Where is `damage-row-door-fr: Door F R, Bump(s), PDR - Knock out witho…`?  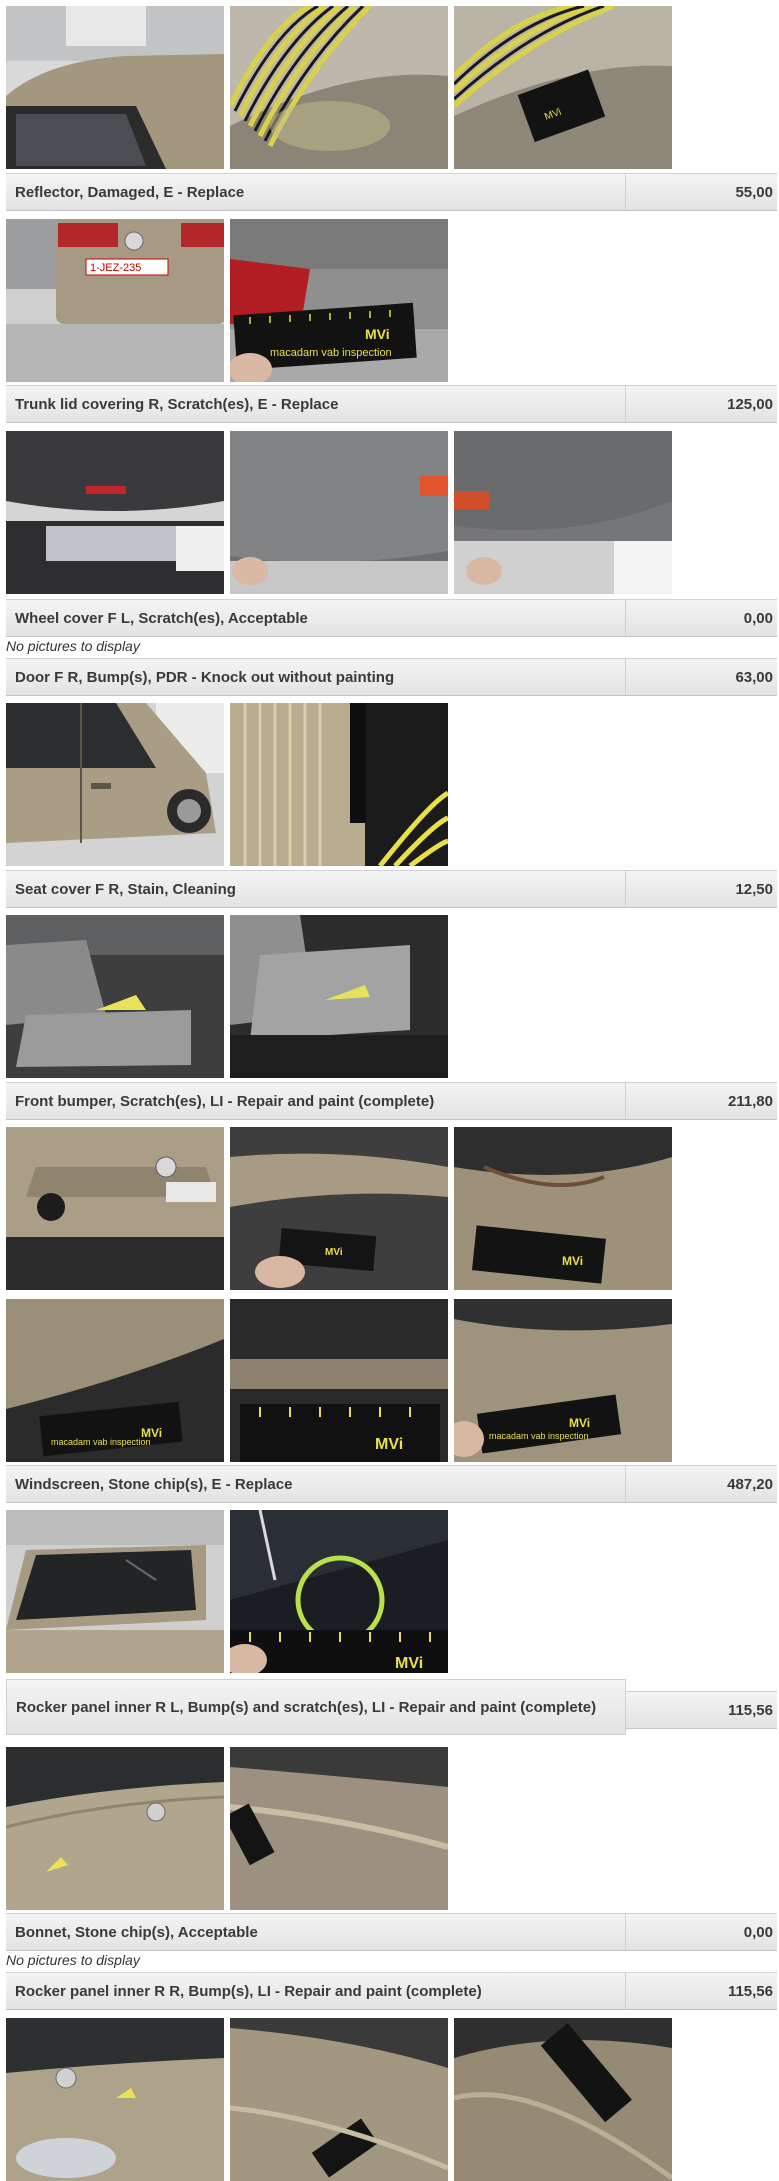 damage-row-door-fr: Door F R, Bump(s), PDR - Knock out witho… is located at coordinates (391, 677).